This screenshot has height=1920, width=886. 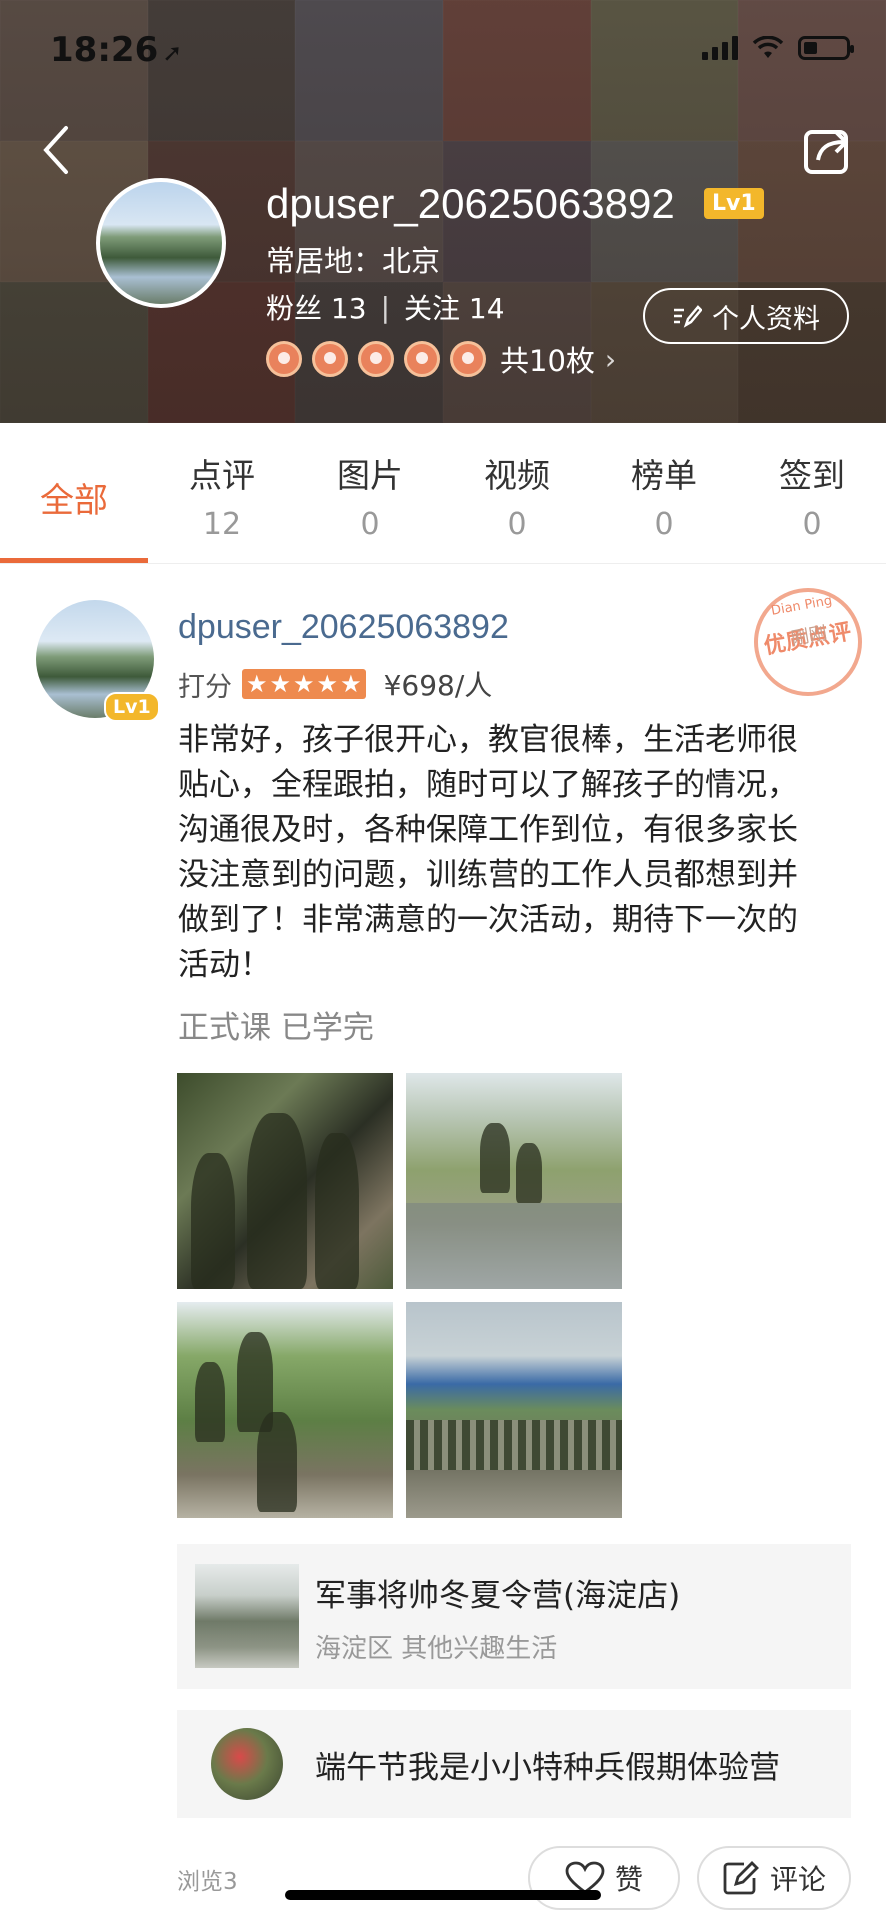 I want to click on checkin-badge-icon, so click(x=468, y=359).